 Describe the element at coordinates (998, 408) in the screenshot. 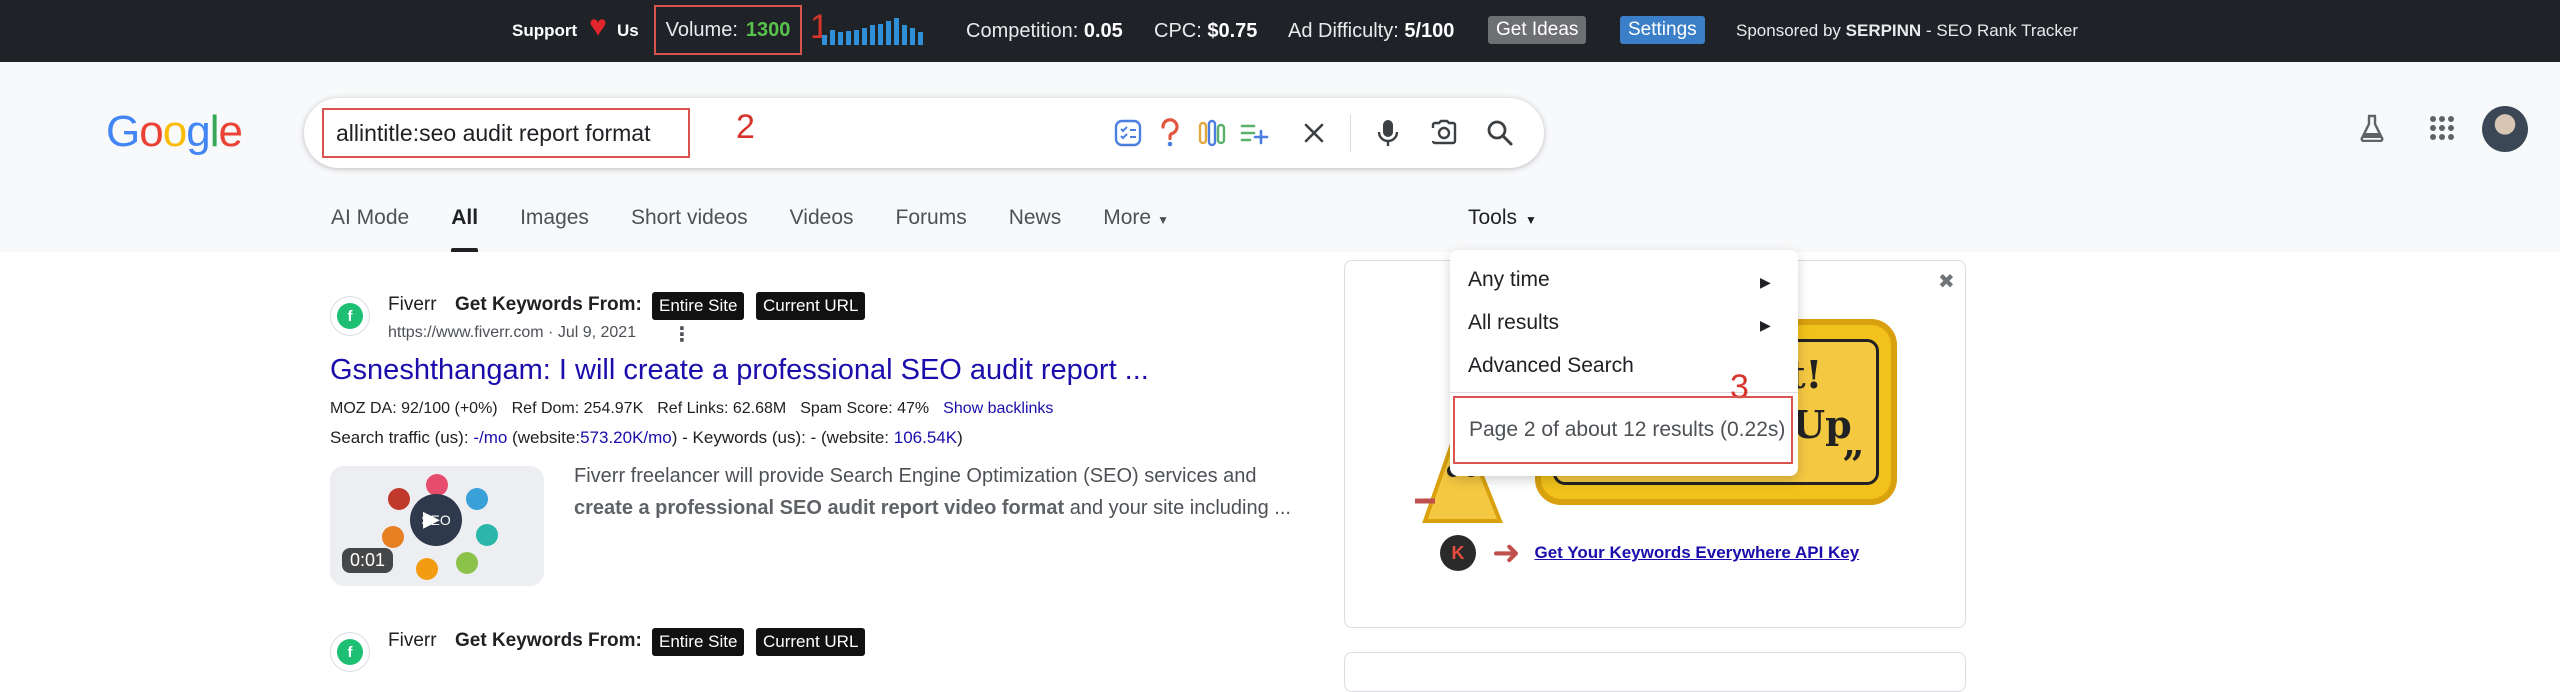

I see `show-backlinks-link: Show backlinks` at that location.